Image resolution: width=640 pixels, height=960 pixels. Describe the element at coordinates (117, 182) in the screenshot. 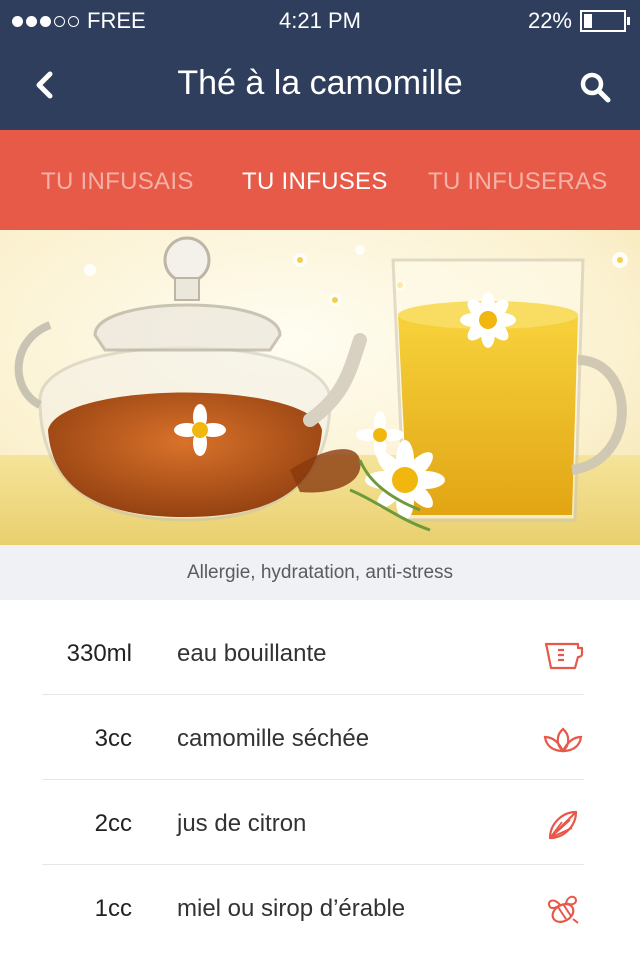

I see `tab-infusais: TU INFUSAIS` at that location.